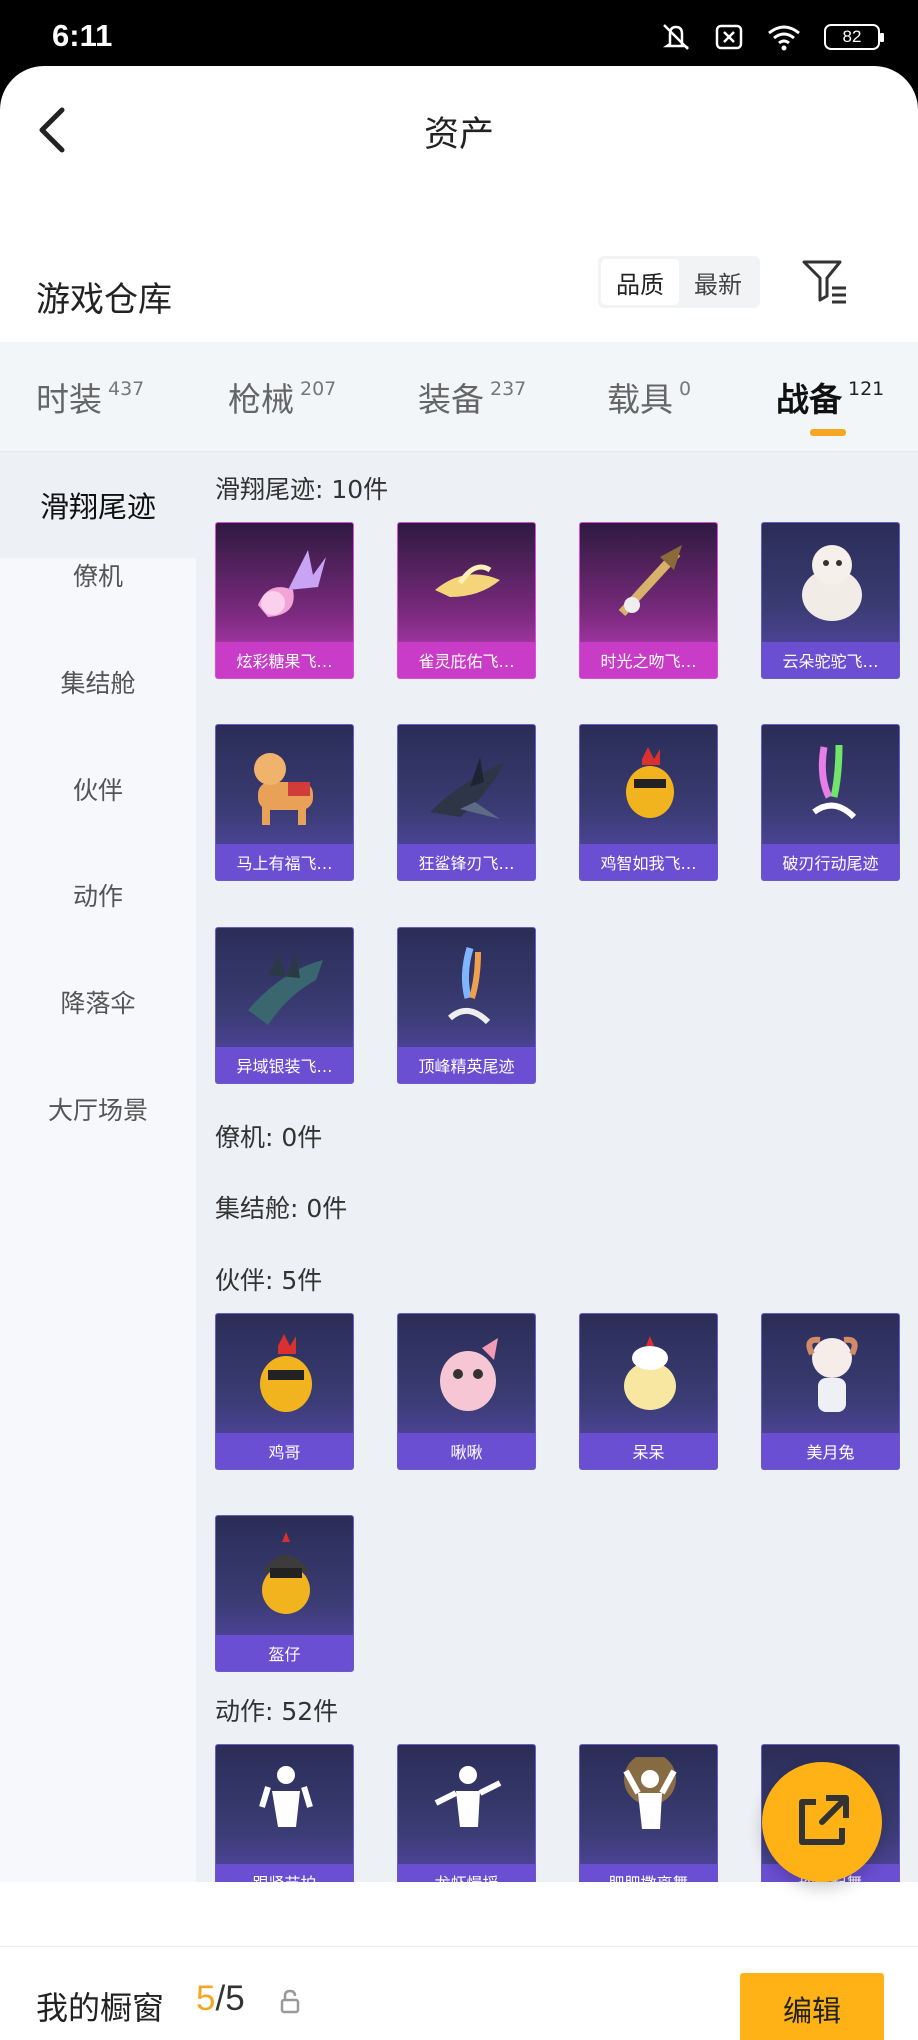 The height and width of the screenshot is (2040, 918). What do you see at coordinates (650, 581) in the screenshot?
I see `time-kiss-trail-icon` at bounding box center [650, 581].